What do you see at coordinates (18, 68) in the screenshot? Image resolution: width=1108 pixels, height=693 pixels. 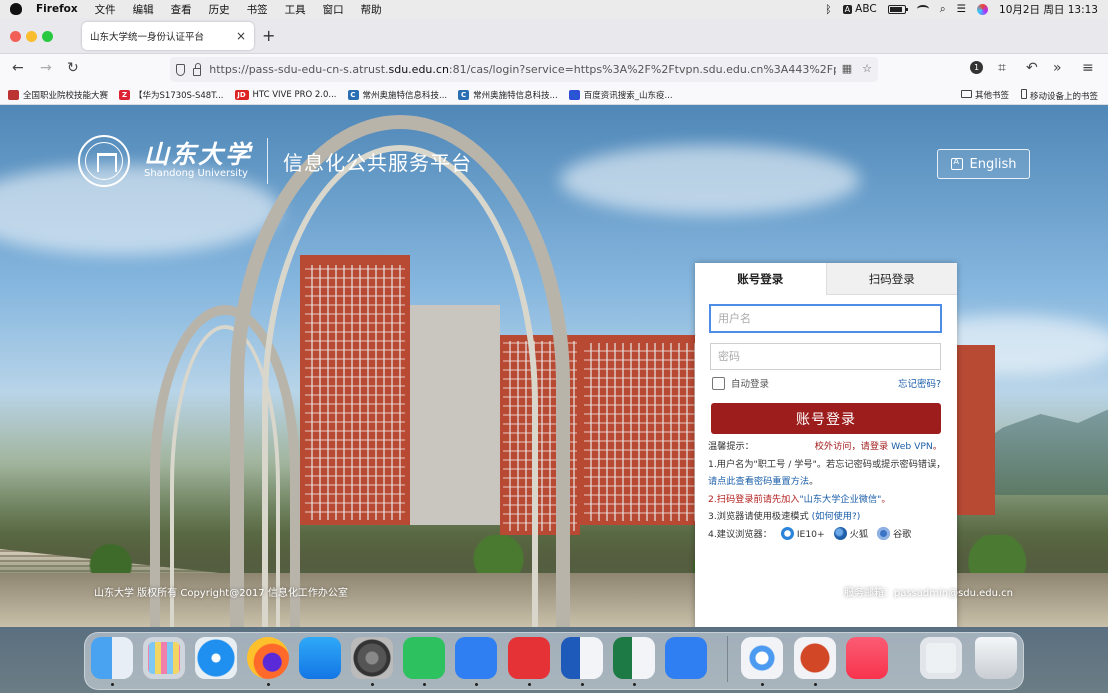 I see `back-icon: ←` at bounding box center [18, 68].